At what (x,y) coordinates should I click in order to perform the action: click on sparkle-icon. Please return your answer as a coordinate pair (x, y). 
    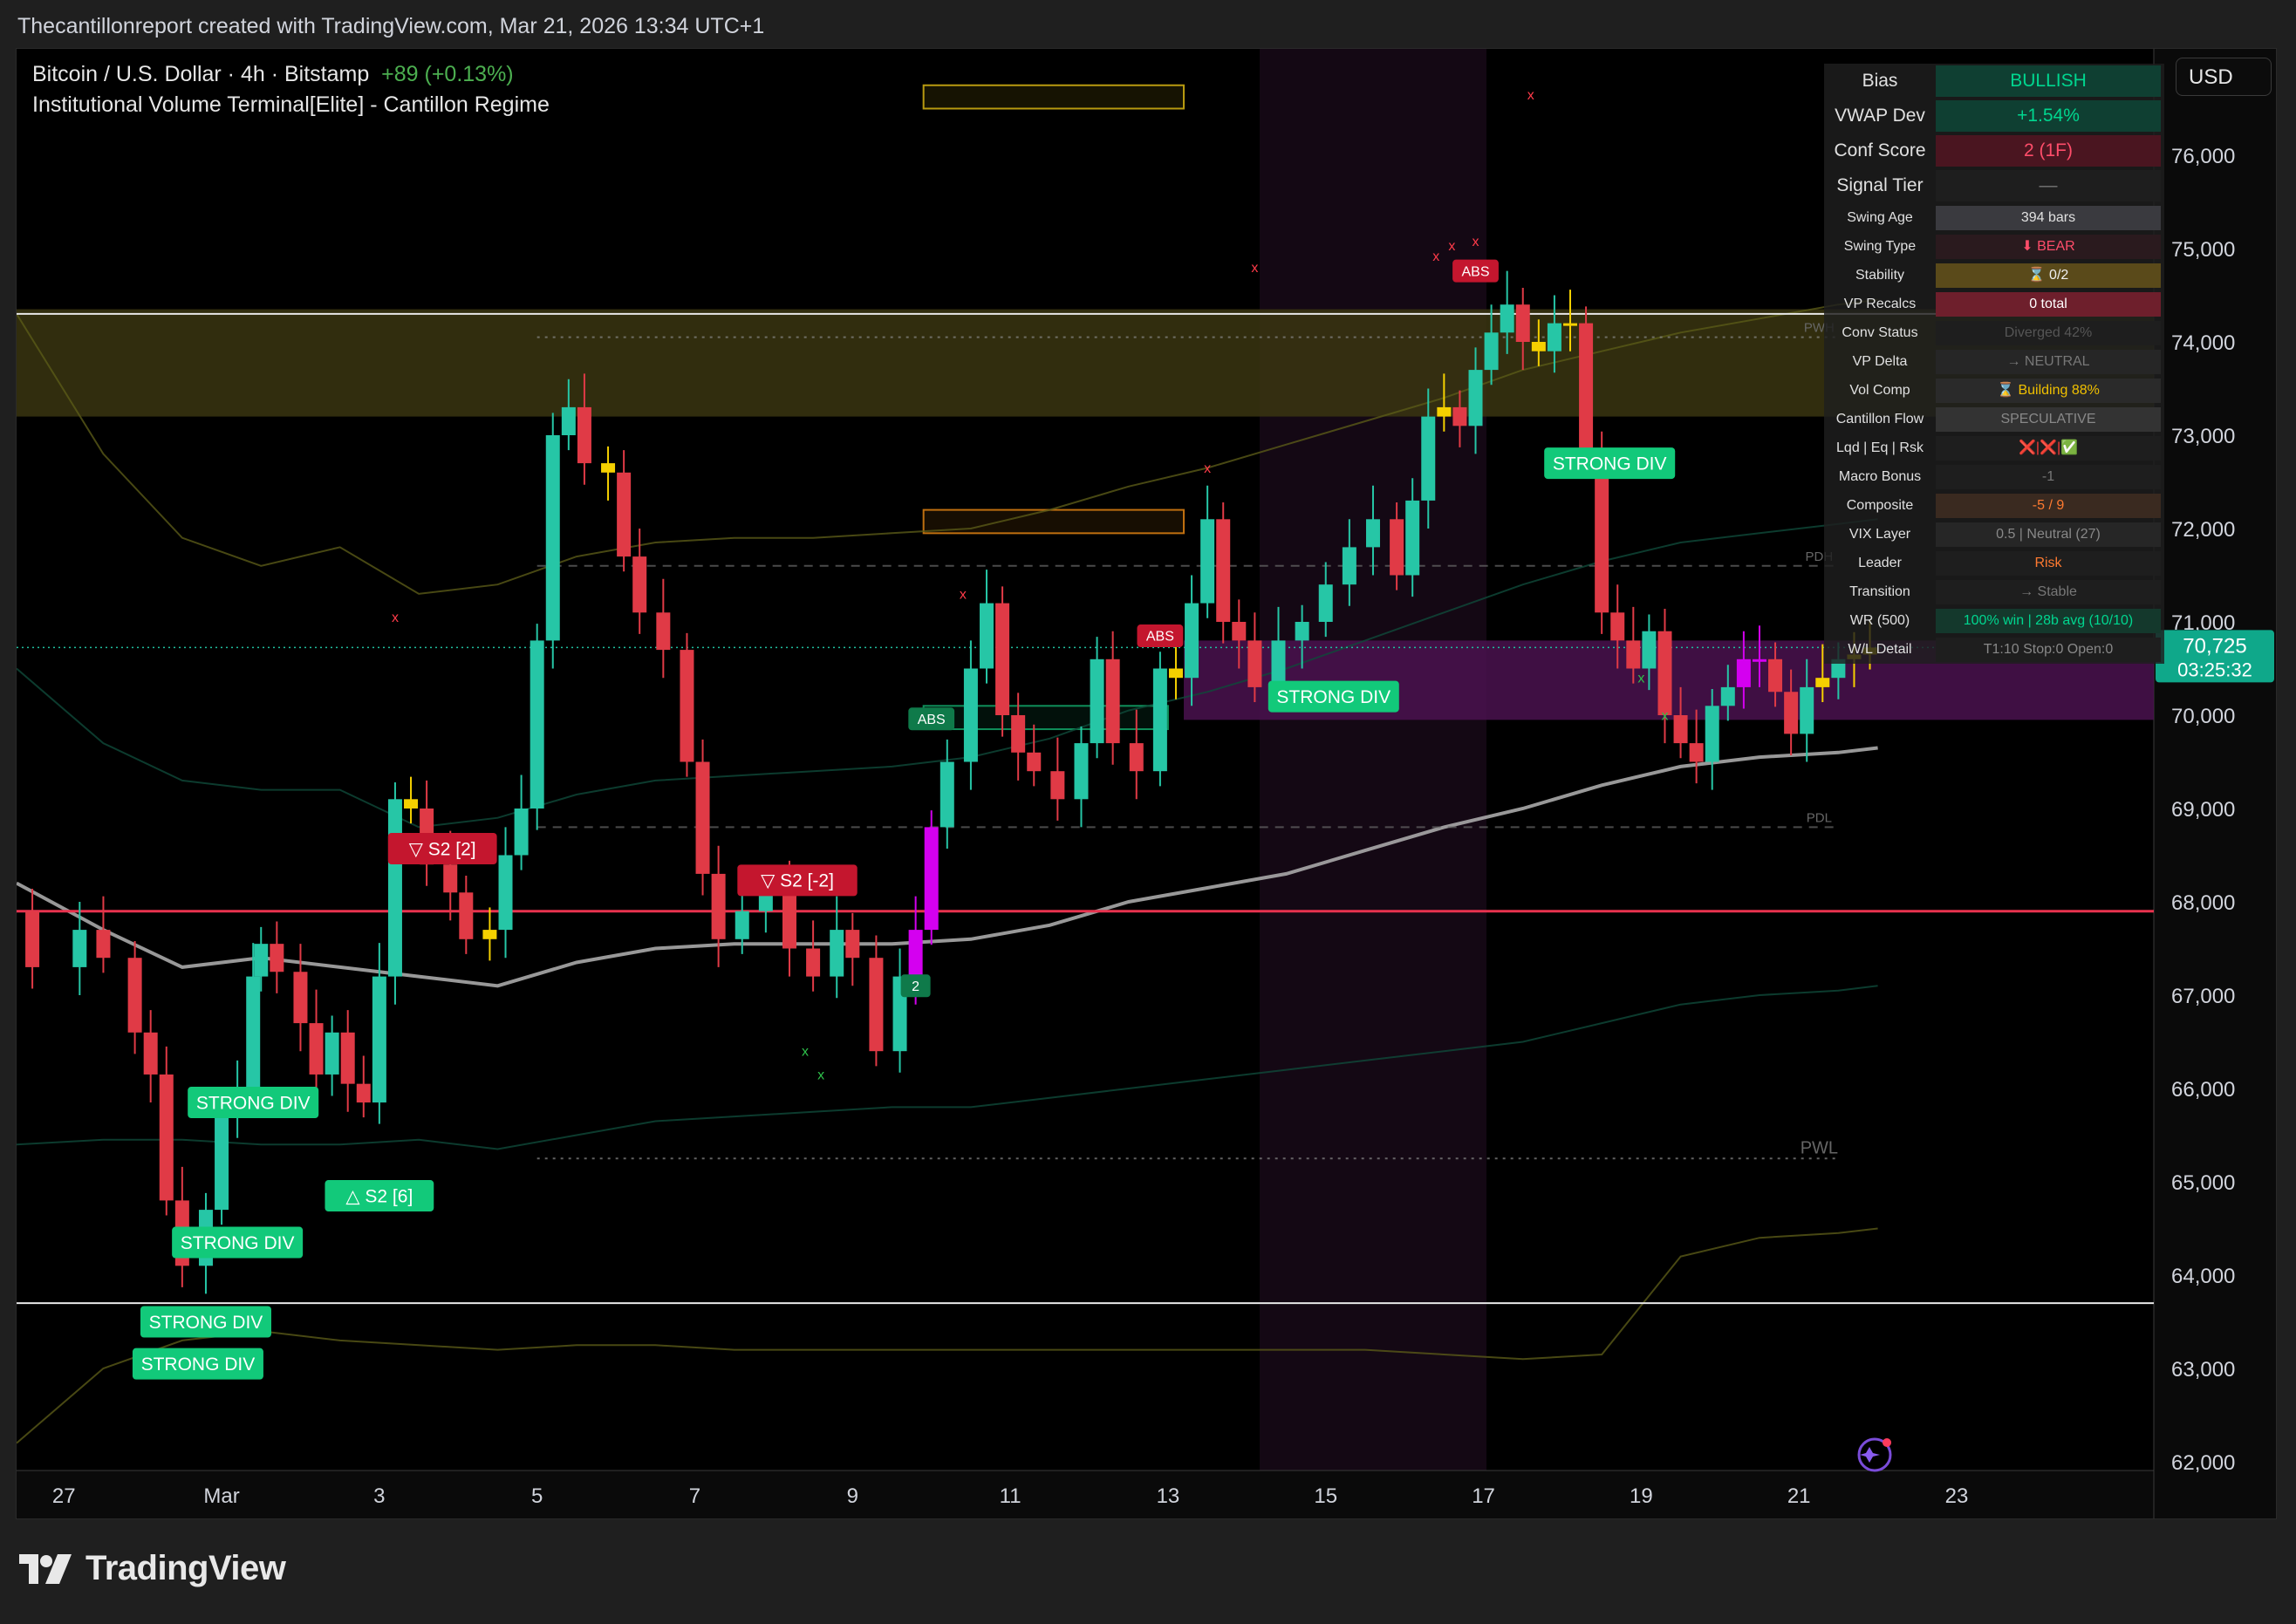
    Looking at the image, I should click on (1874, 1454).